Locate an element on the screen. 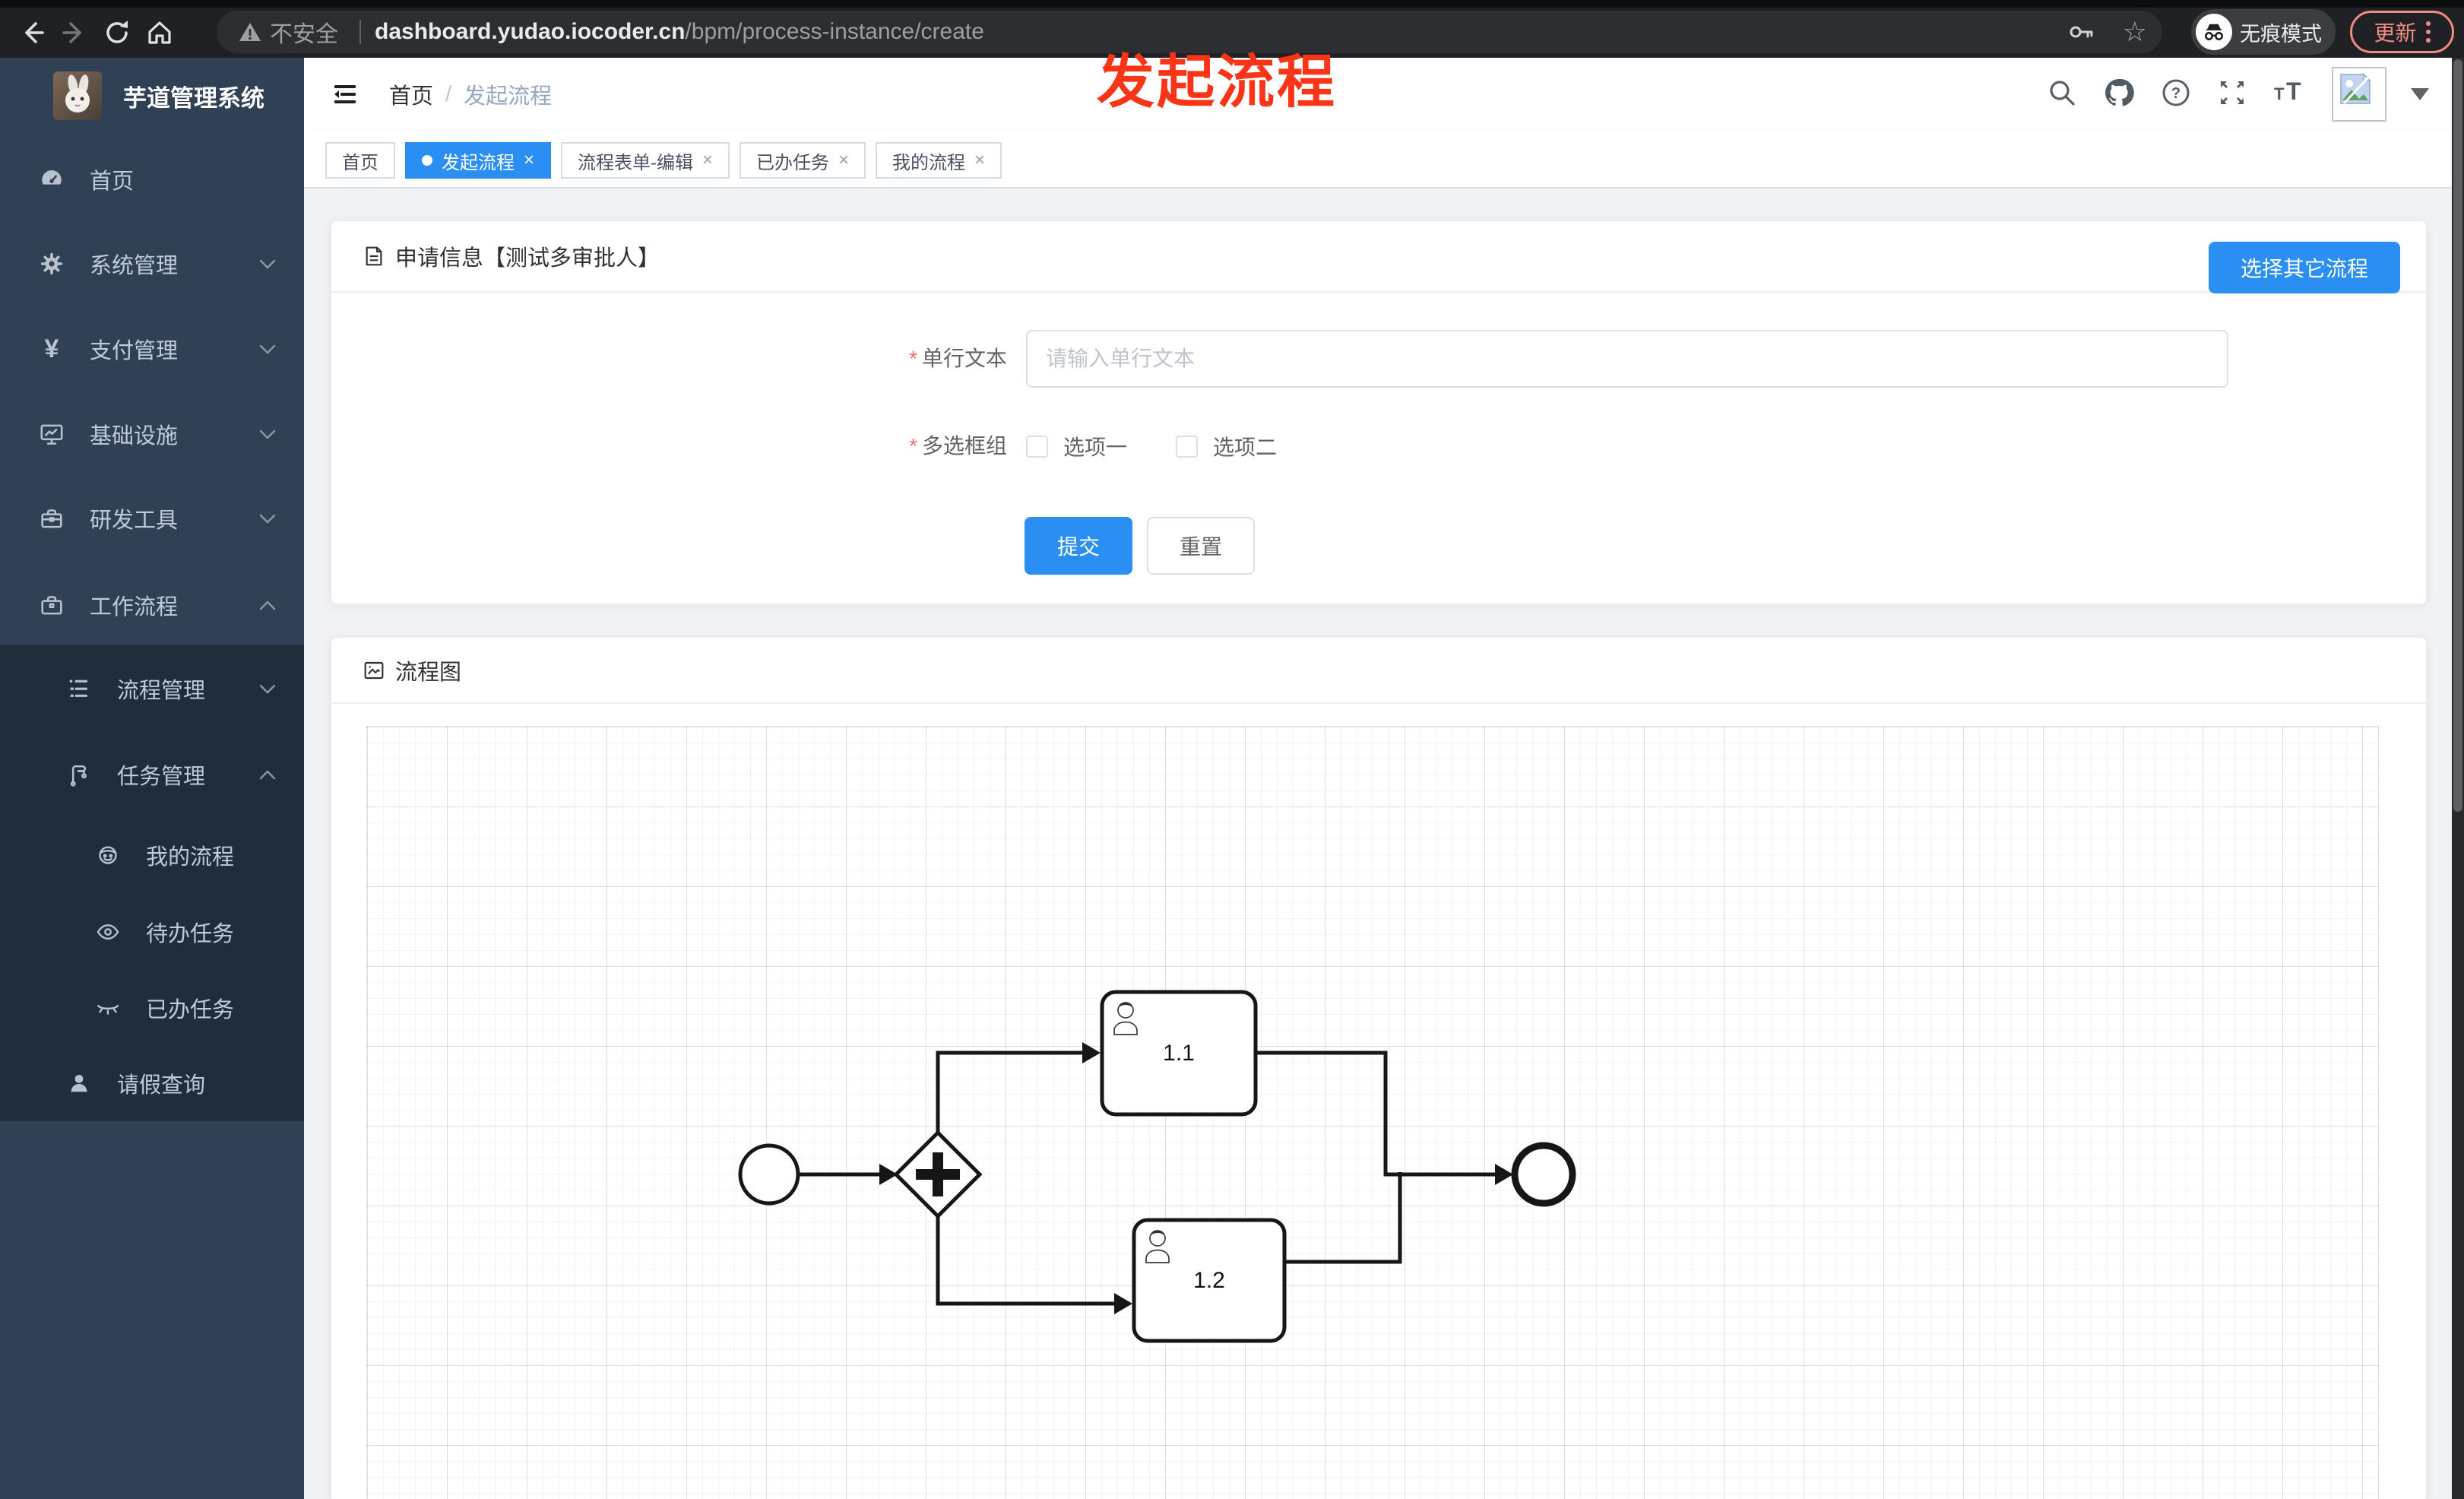 Image resolution: width=2464 pixels, height=1499 pixels. sidebar-item-task-management: 任务管理 is located at coordinates (152, 775).